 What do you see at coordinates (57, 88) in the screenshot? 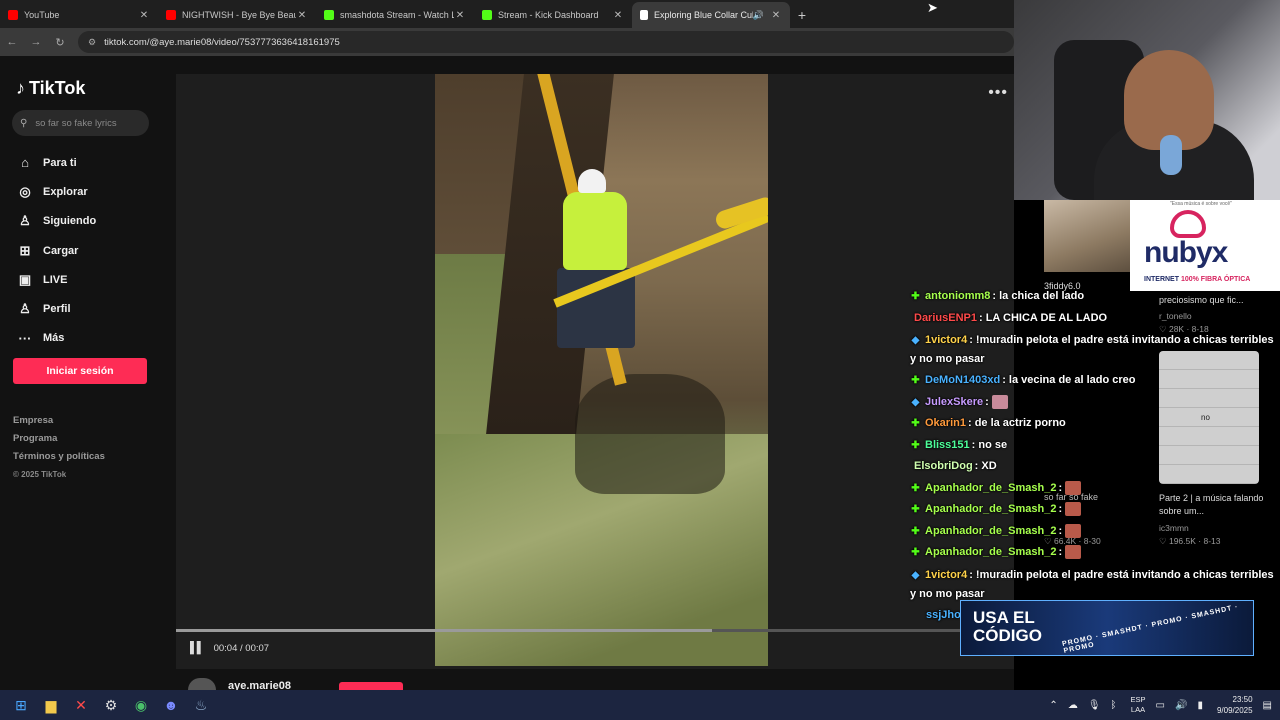
I see `logo-text: TikTok` at bounding box center [57, 88].